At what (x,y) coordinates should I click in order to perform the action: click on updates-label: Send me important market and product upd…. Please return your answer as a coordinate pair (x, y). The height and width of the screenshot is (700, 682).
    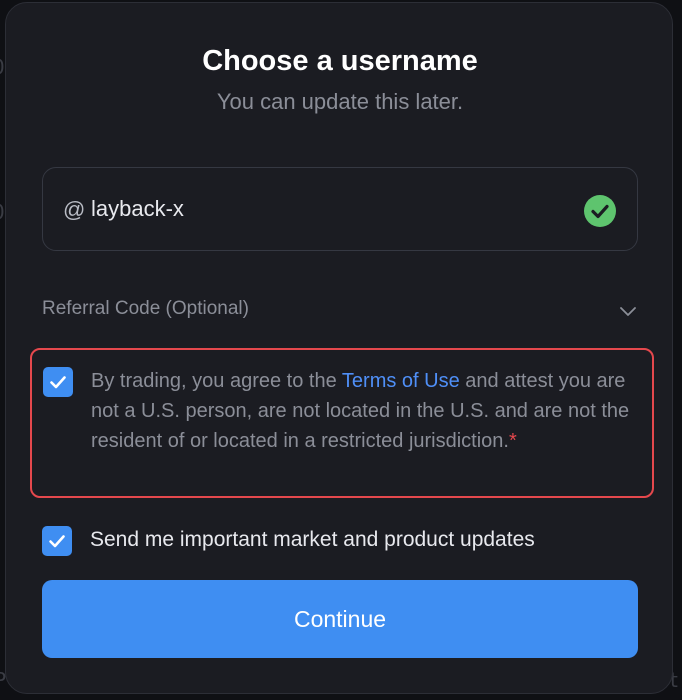
    Looking at the image, I should click on (312, 540).